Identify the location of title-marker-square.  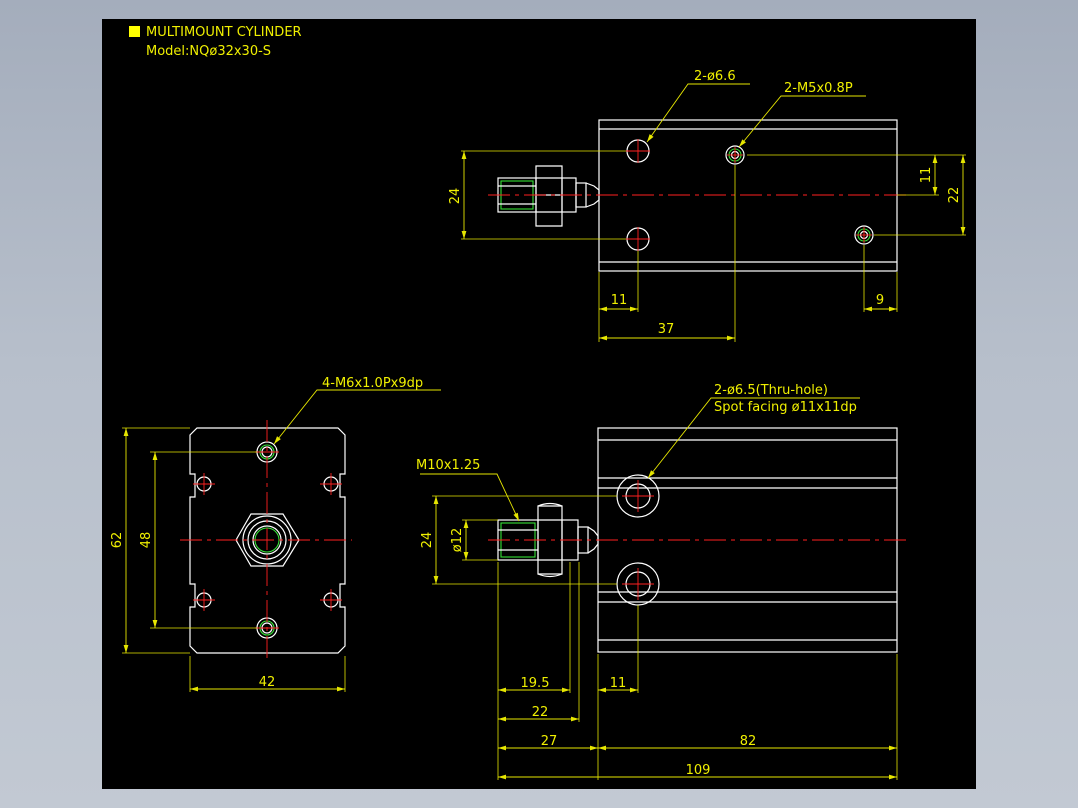
(134, 31).